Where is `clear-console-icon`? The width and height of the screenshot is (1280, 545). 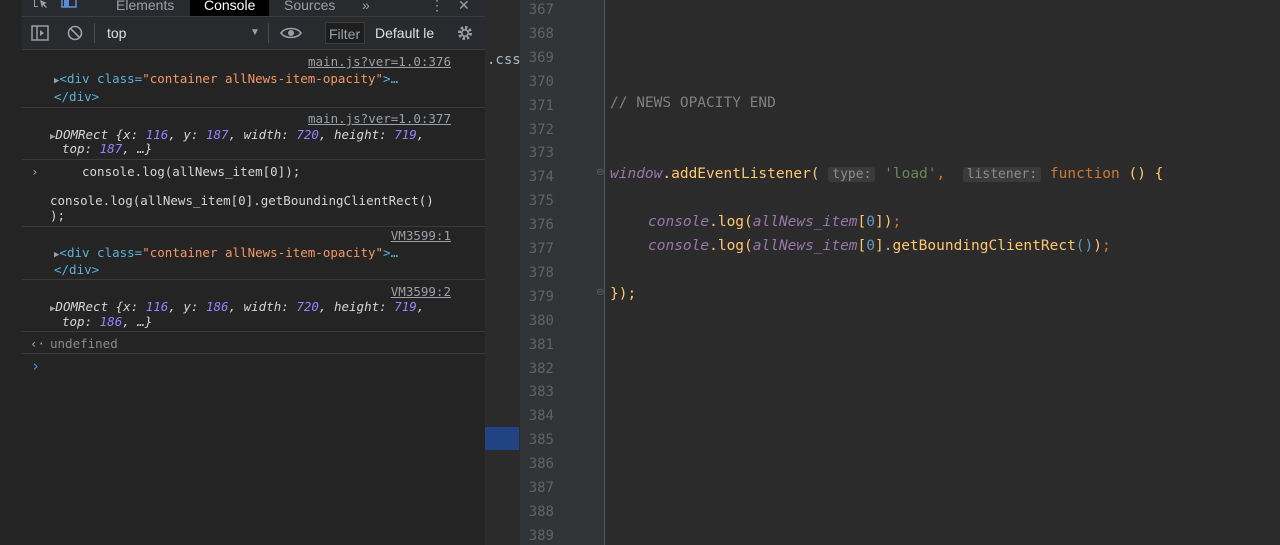
clear-console-icon is located at coordinates (75, 33).